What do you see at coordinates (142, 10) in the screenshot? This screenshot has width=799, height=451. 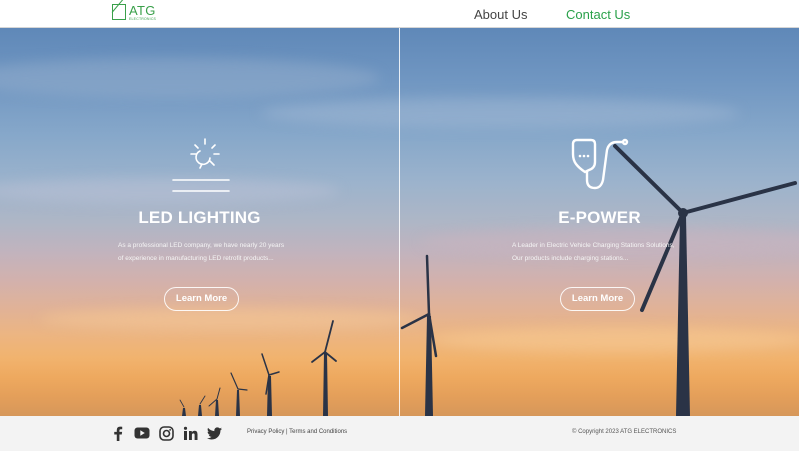 I see `logo-name: ATG` at bounding box center [142, 10].